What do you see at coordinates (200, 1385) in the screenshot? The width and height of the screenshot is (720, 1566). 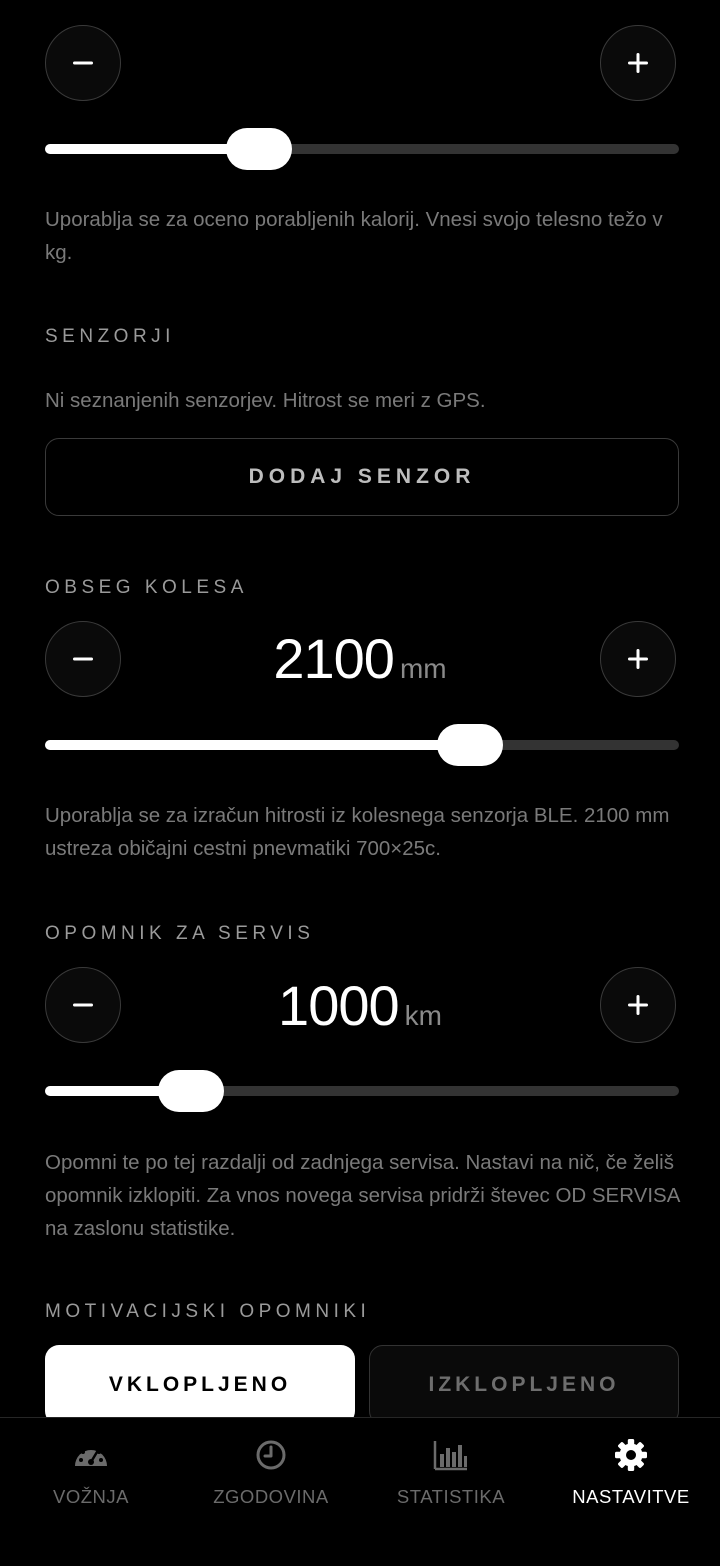 I see `motivation-on-button: VKLOPLJENO` at bounding box center [200, 1385].